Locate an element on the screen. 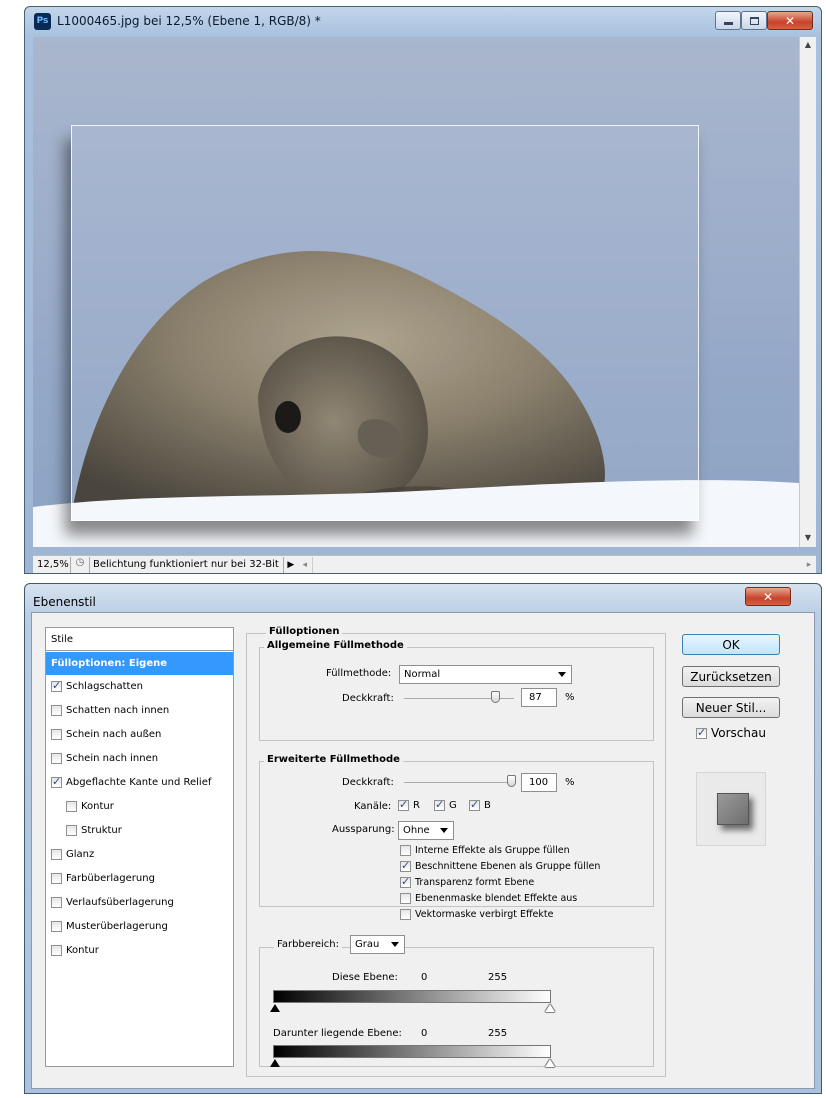  style-item-label: Verlaufsüberlagerung is located at coordinates (120, 902).